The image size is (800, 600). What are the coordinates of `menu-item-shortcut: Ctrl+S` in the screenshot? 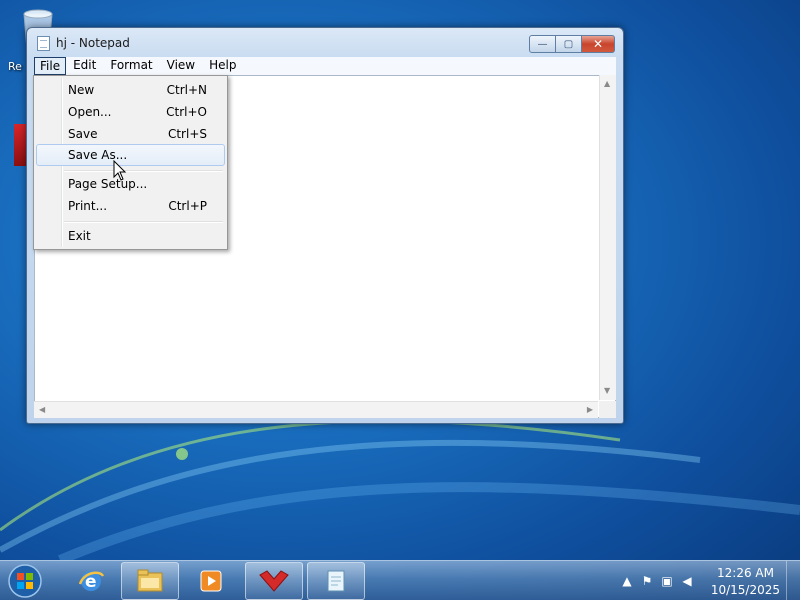 It's located at (187, 134).